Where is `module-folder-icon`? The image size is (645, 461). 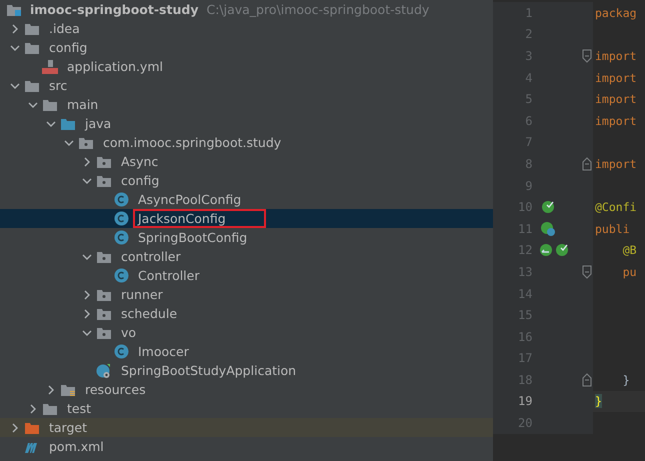
module-folder-icon is located at coordinates (14, 9).